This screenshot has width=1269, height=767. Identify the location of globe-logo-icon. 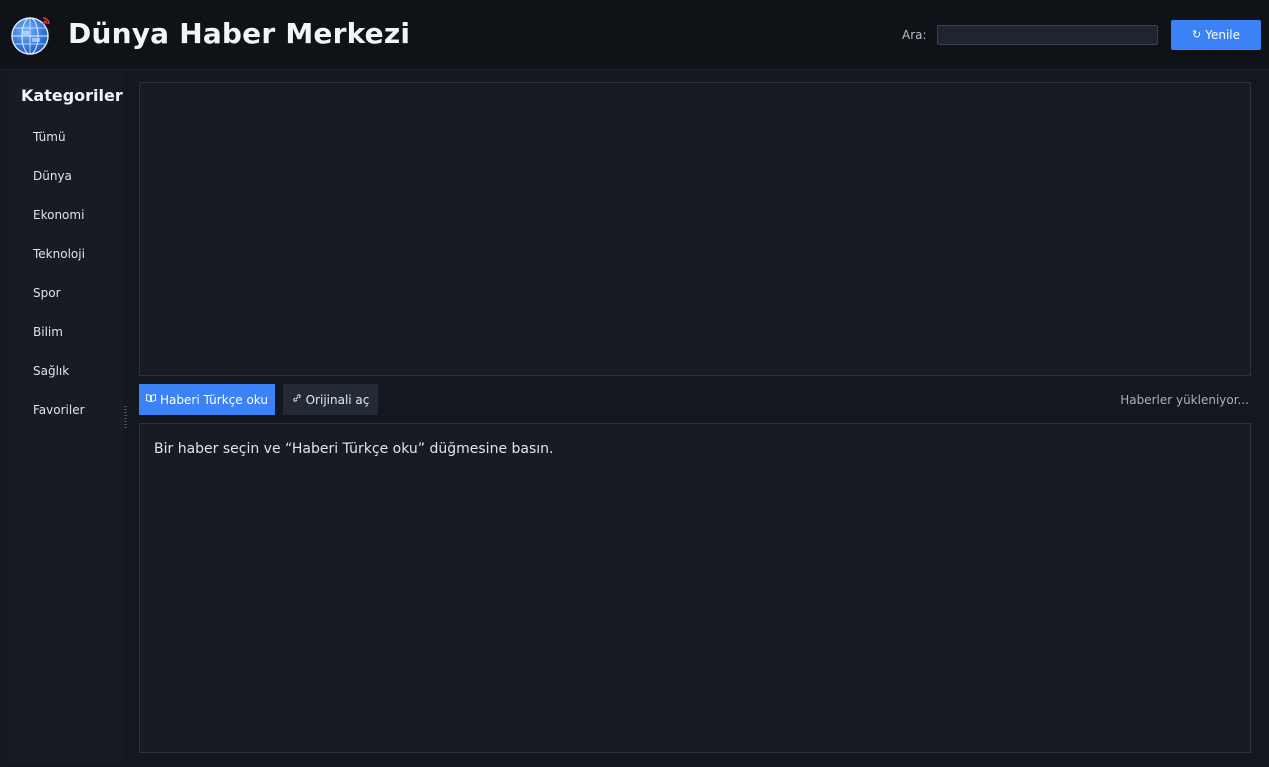
(30, 36).